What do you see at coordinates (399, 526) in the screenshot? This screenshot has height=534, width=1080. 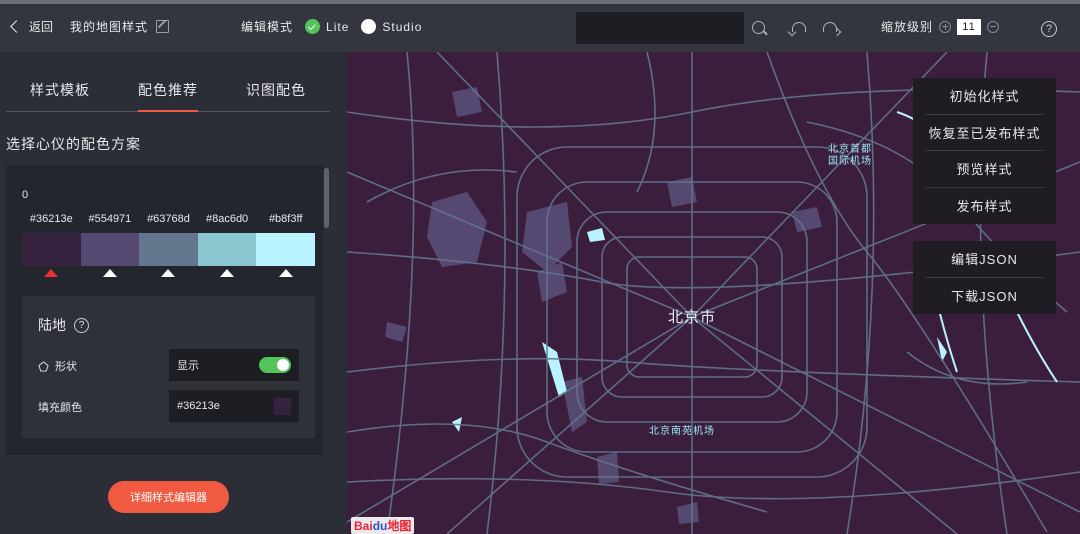 I see `logo-cn: 地图` at bounding box center [399, 526].